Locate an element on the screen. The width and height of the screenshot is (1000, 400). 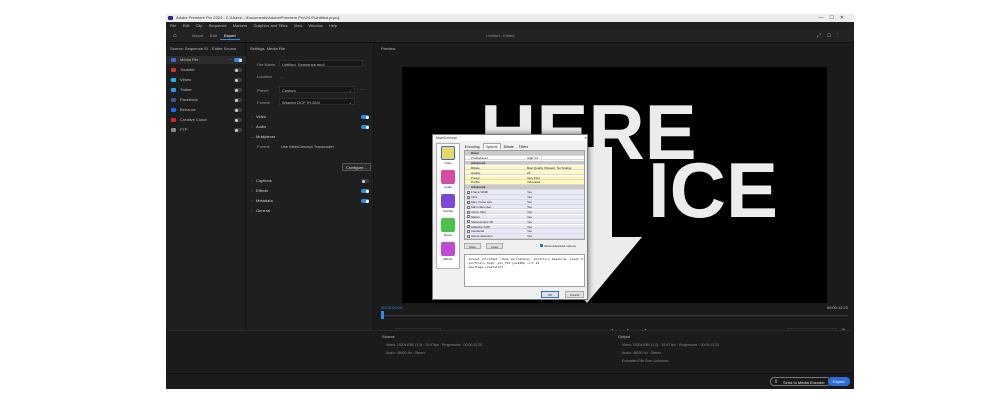
source-row: Source: Sequence 01 - Entire Source is located at coordinates (203, 48).